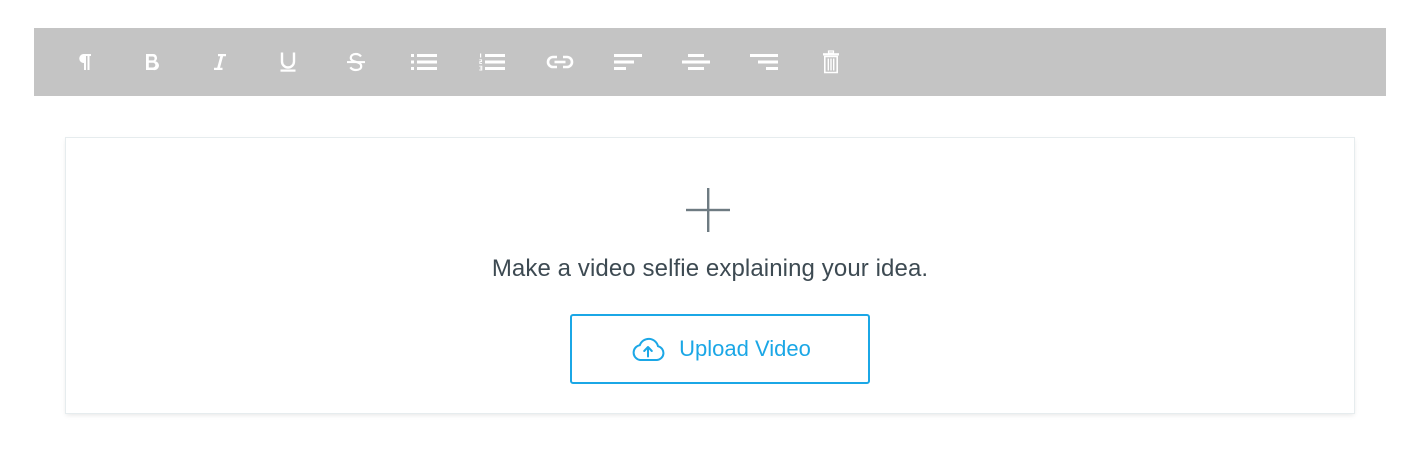 This screenshot has width=1420, height=450. I want to click on align-left-button, so click(628, 62).